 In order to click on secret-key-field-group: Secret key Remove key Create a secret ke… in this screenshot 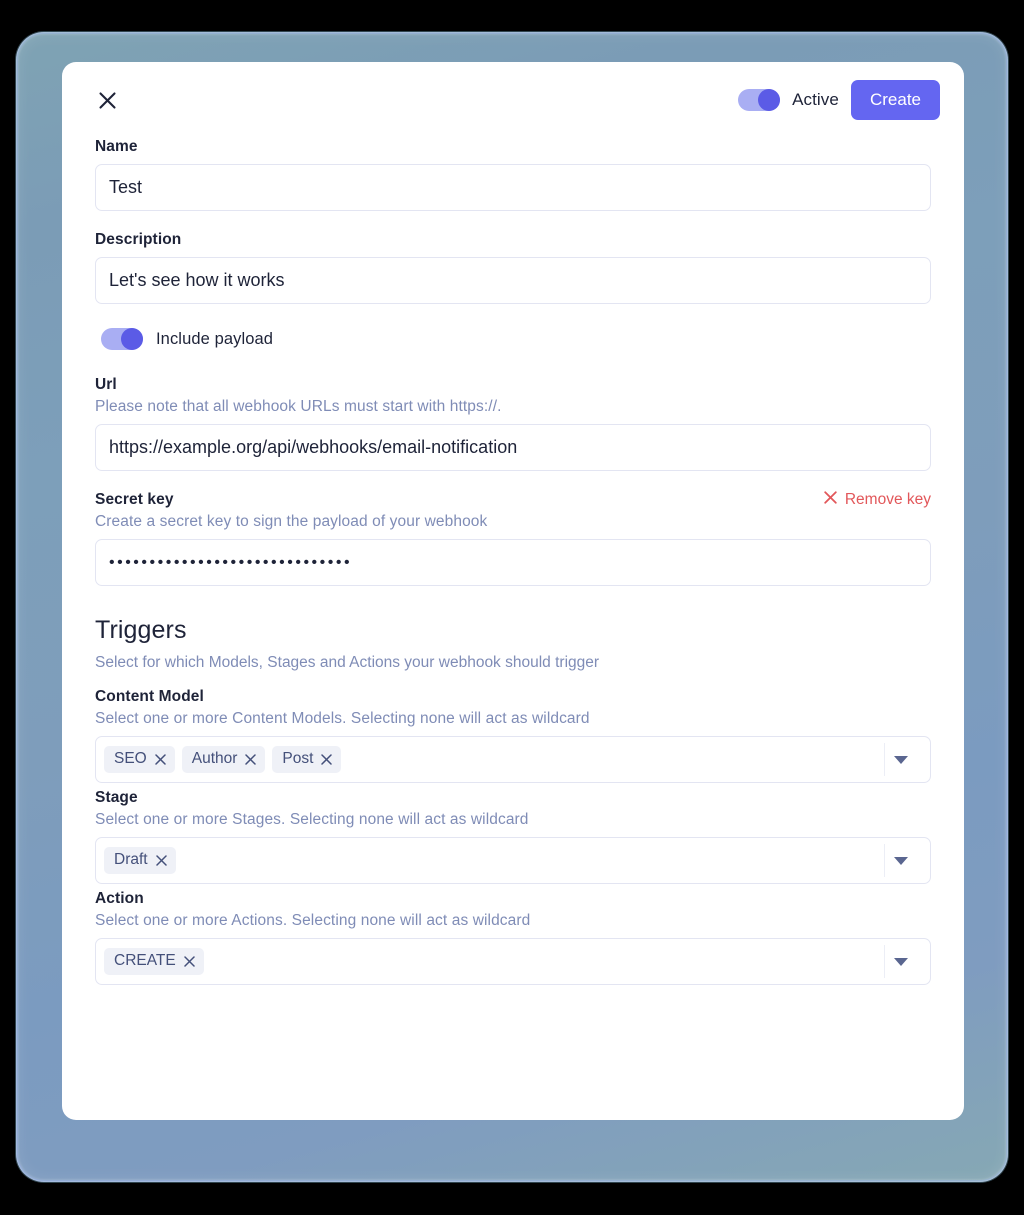, I will do `click(513, 538)`.